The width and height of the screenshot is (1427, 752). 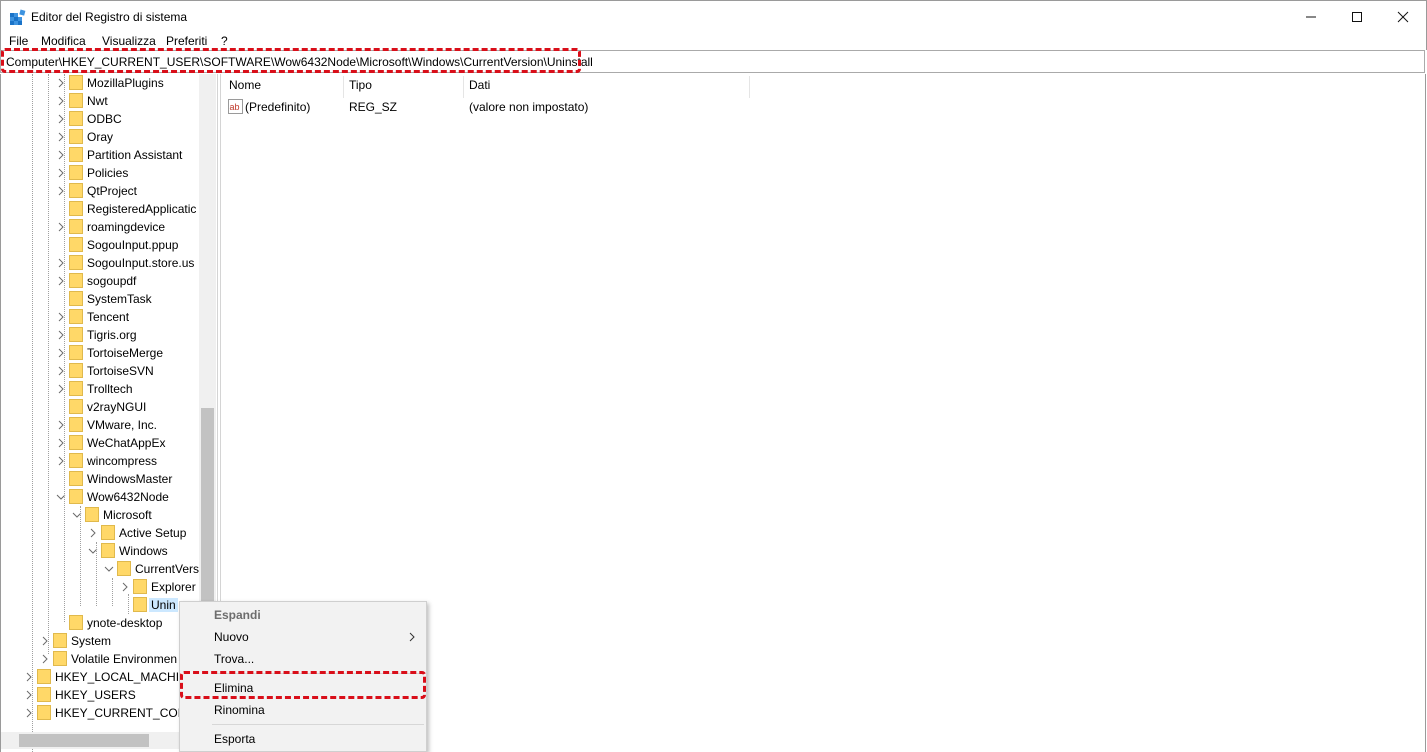 I want to click on tree-item-label: Tigris.org, so click(x=112, y=335).